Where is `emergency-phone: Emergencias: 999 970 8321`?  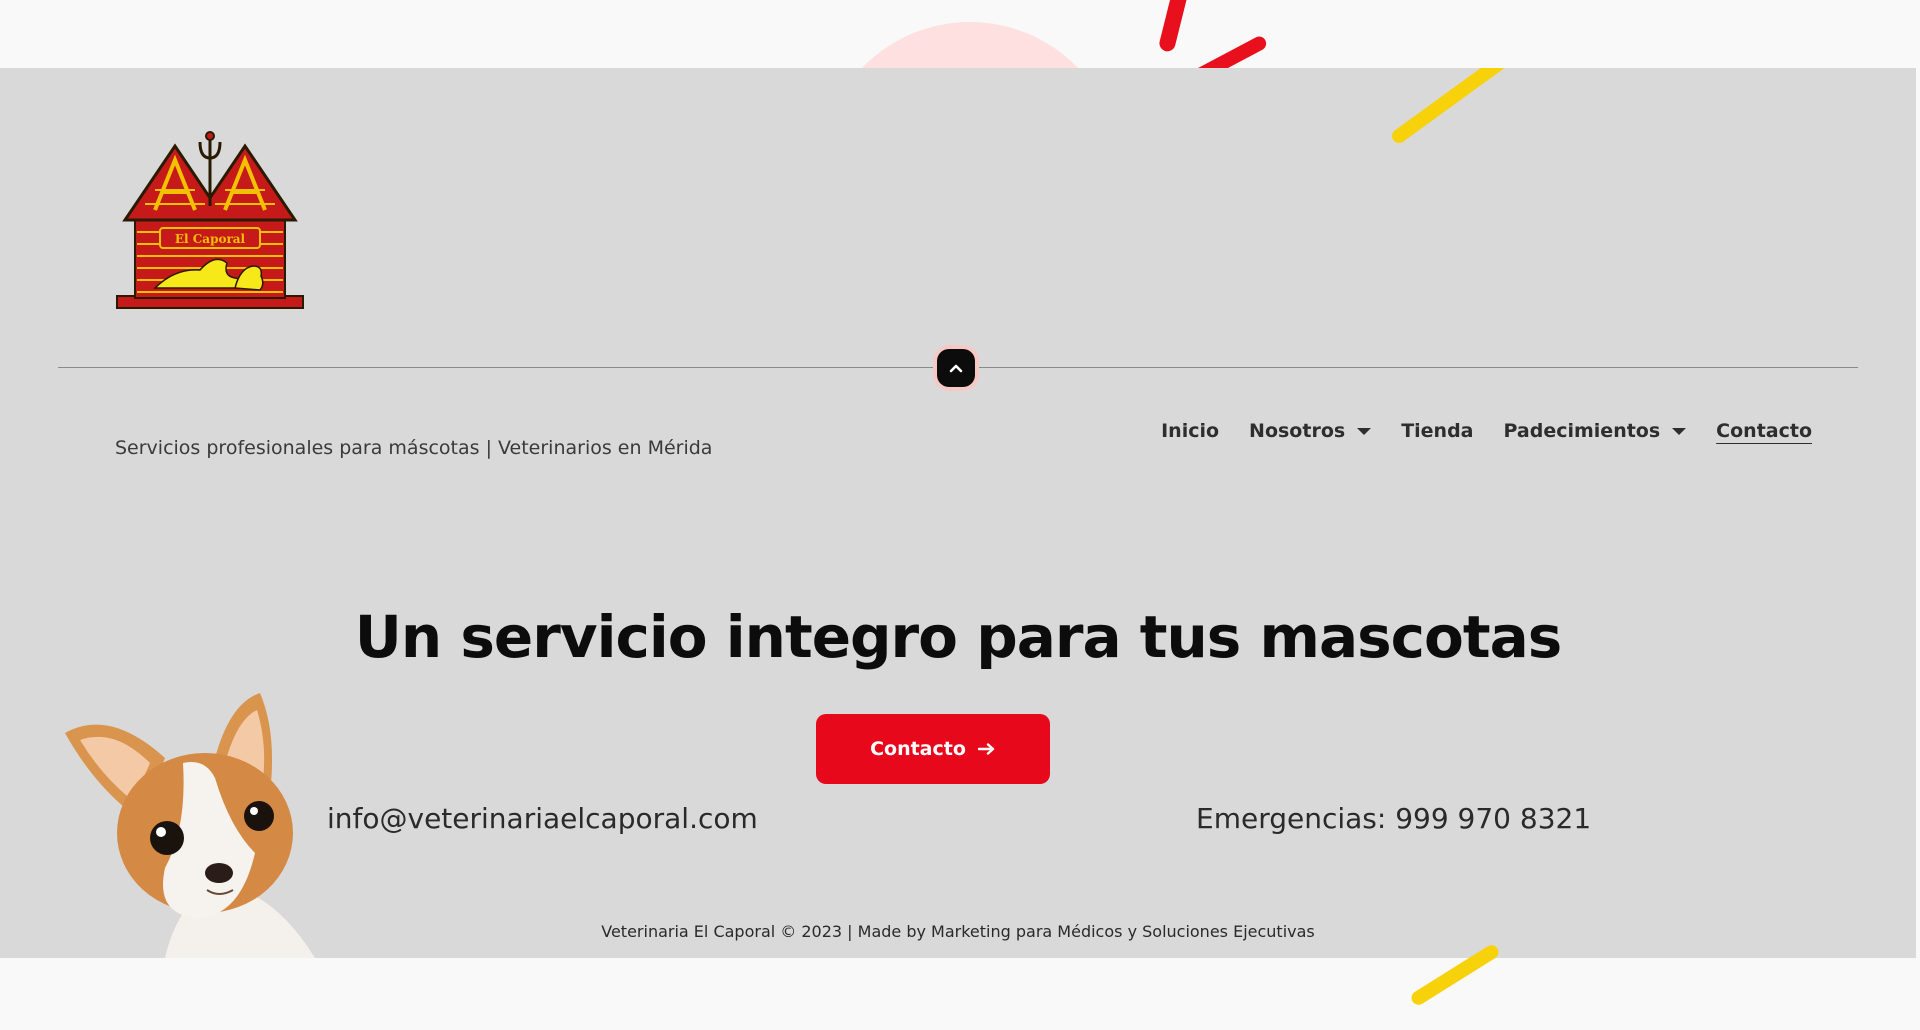 emergency-phone: Emergencias: 999 970 8321 is located at coordinates (1393, 818).